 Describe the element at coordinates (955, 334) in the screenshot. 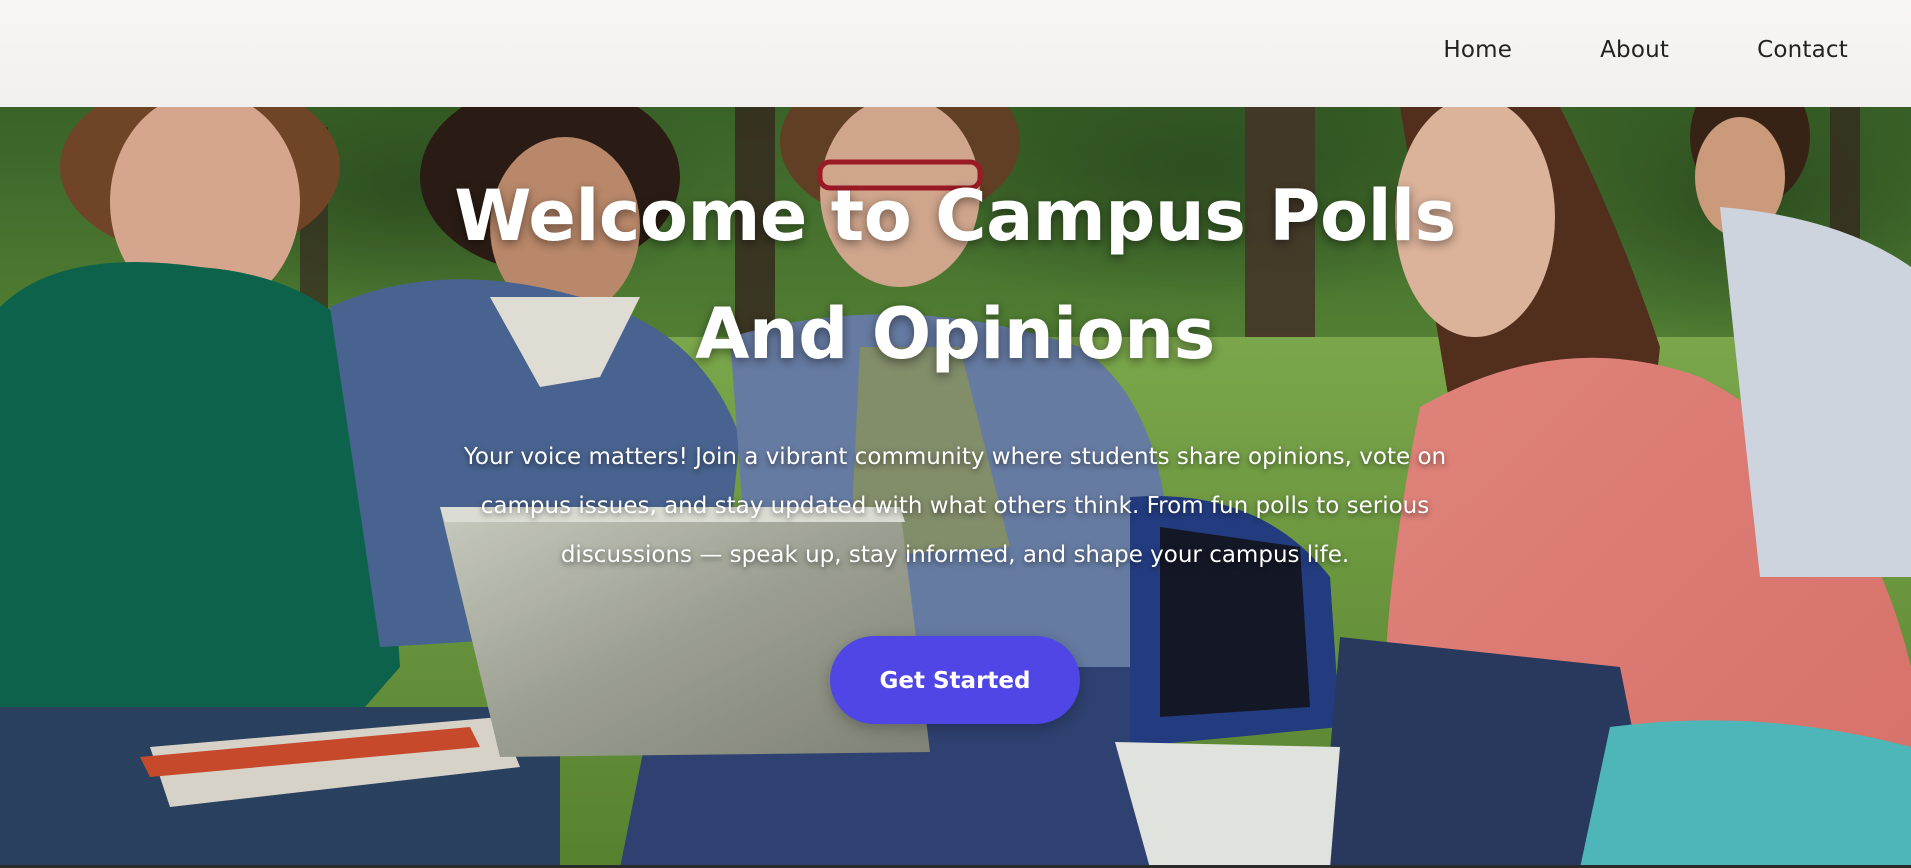

I see `hero-title-line-2: And Opinions` at that location.